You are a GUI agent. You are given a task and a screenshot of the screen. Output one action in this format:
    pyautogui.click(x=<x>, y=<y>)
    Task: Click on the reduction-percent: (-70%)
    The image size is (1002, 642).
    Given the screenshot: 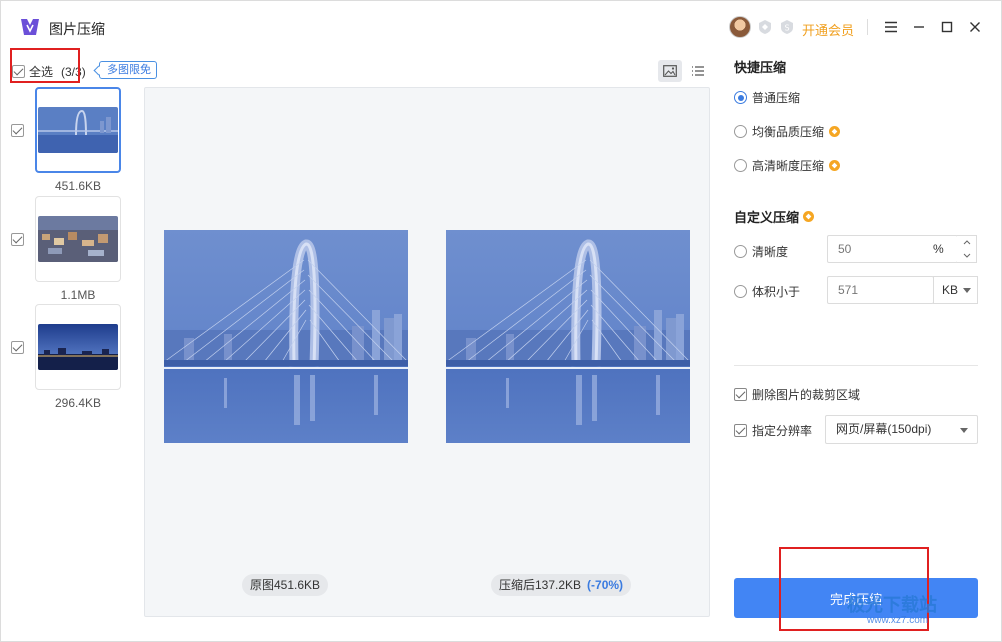 What is the action you would take?
    pyautogui.click(x=605, y=585)
    